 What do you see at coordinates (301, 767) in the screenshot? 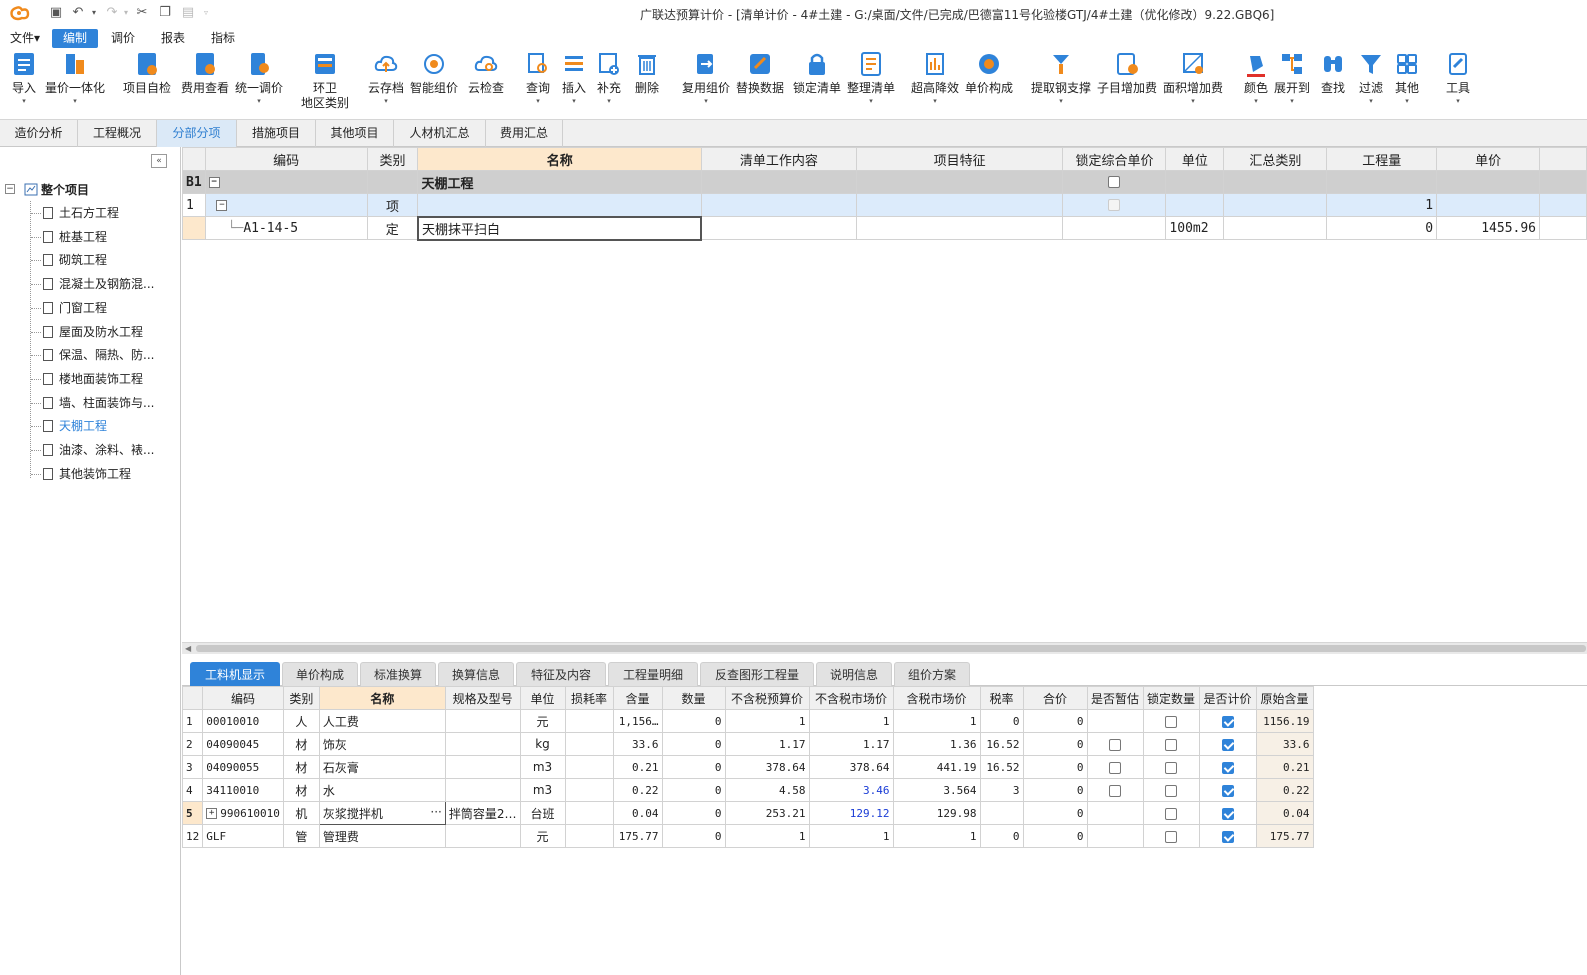
I see `cell-type: 材` at bounding box center [301, 767].